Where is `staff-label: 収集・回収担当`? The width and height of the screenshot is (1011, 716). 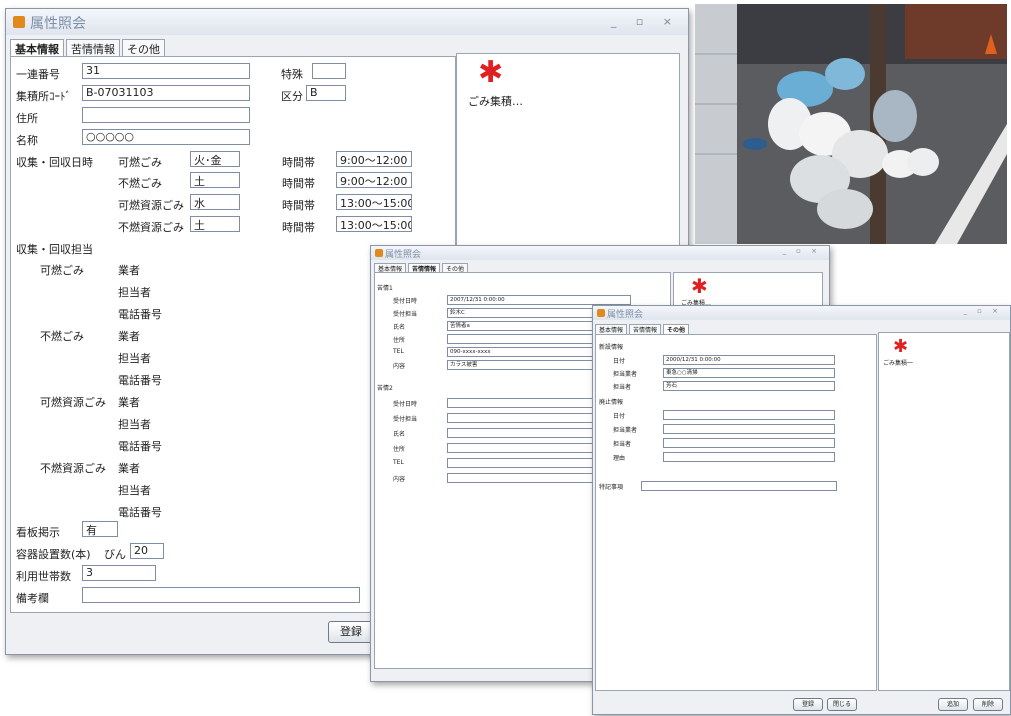 staff-label: 収集・回収担当 is located at coordinates (54, 249).